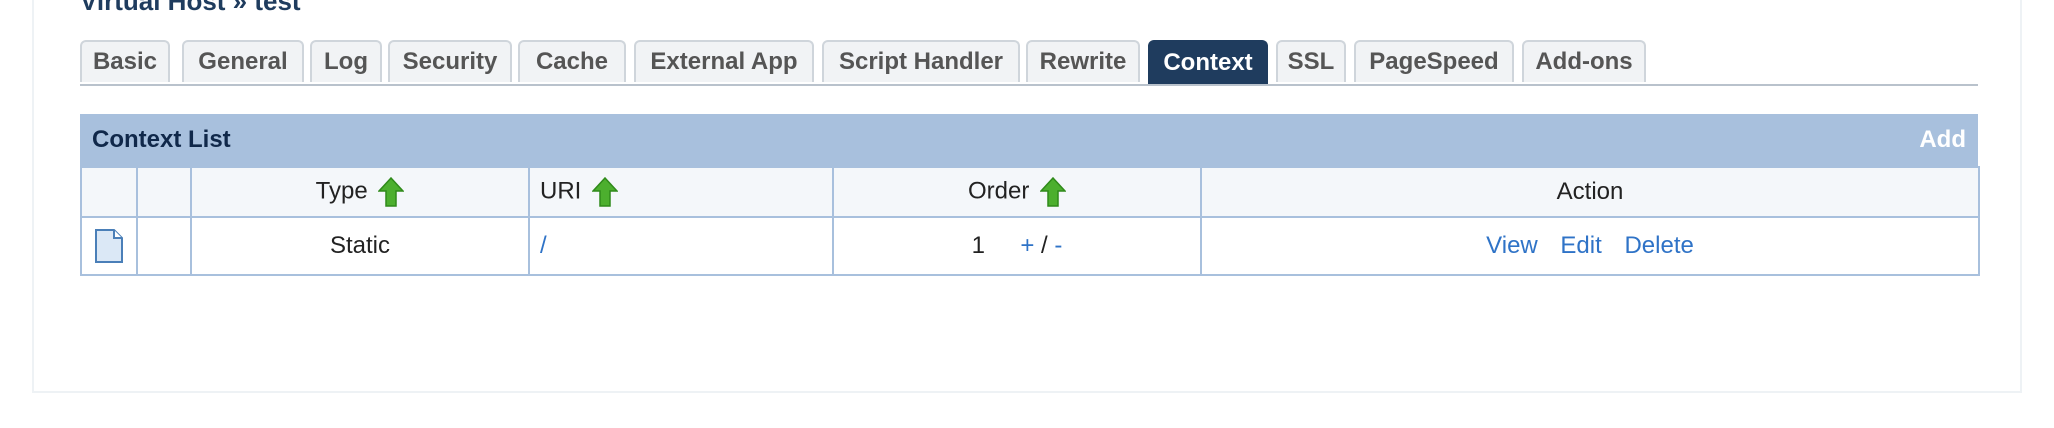 Image resolution: width=2054 pixels, height=428 pixels. I want to click on tab-context: Context, so click(1208, 62).